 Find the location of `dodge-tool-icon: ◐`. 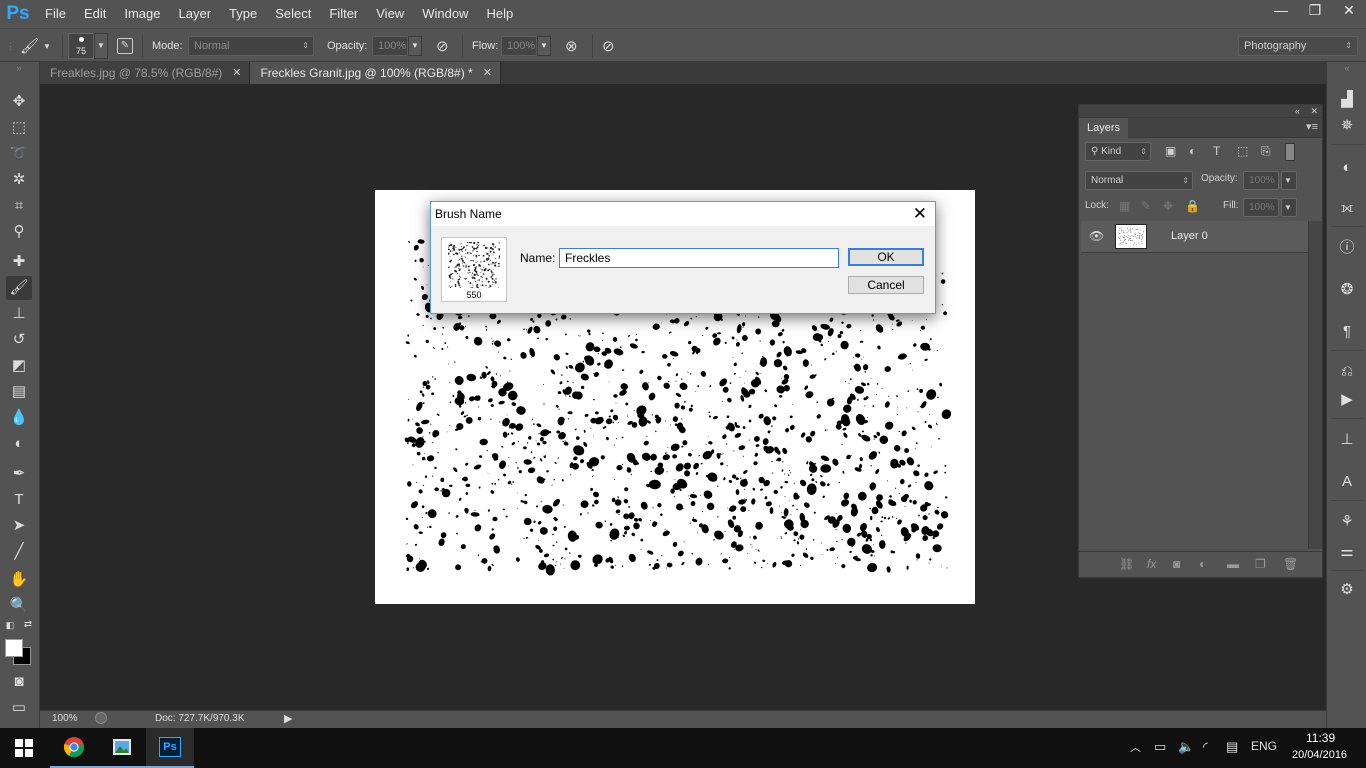

dodge-tool-icon: ◐ is located at coordinates (19, 444).